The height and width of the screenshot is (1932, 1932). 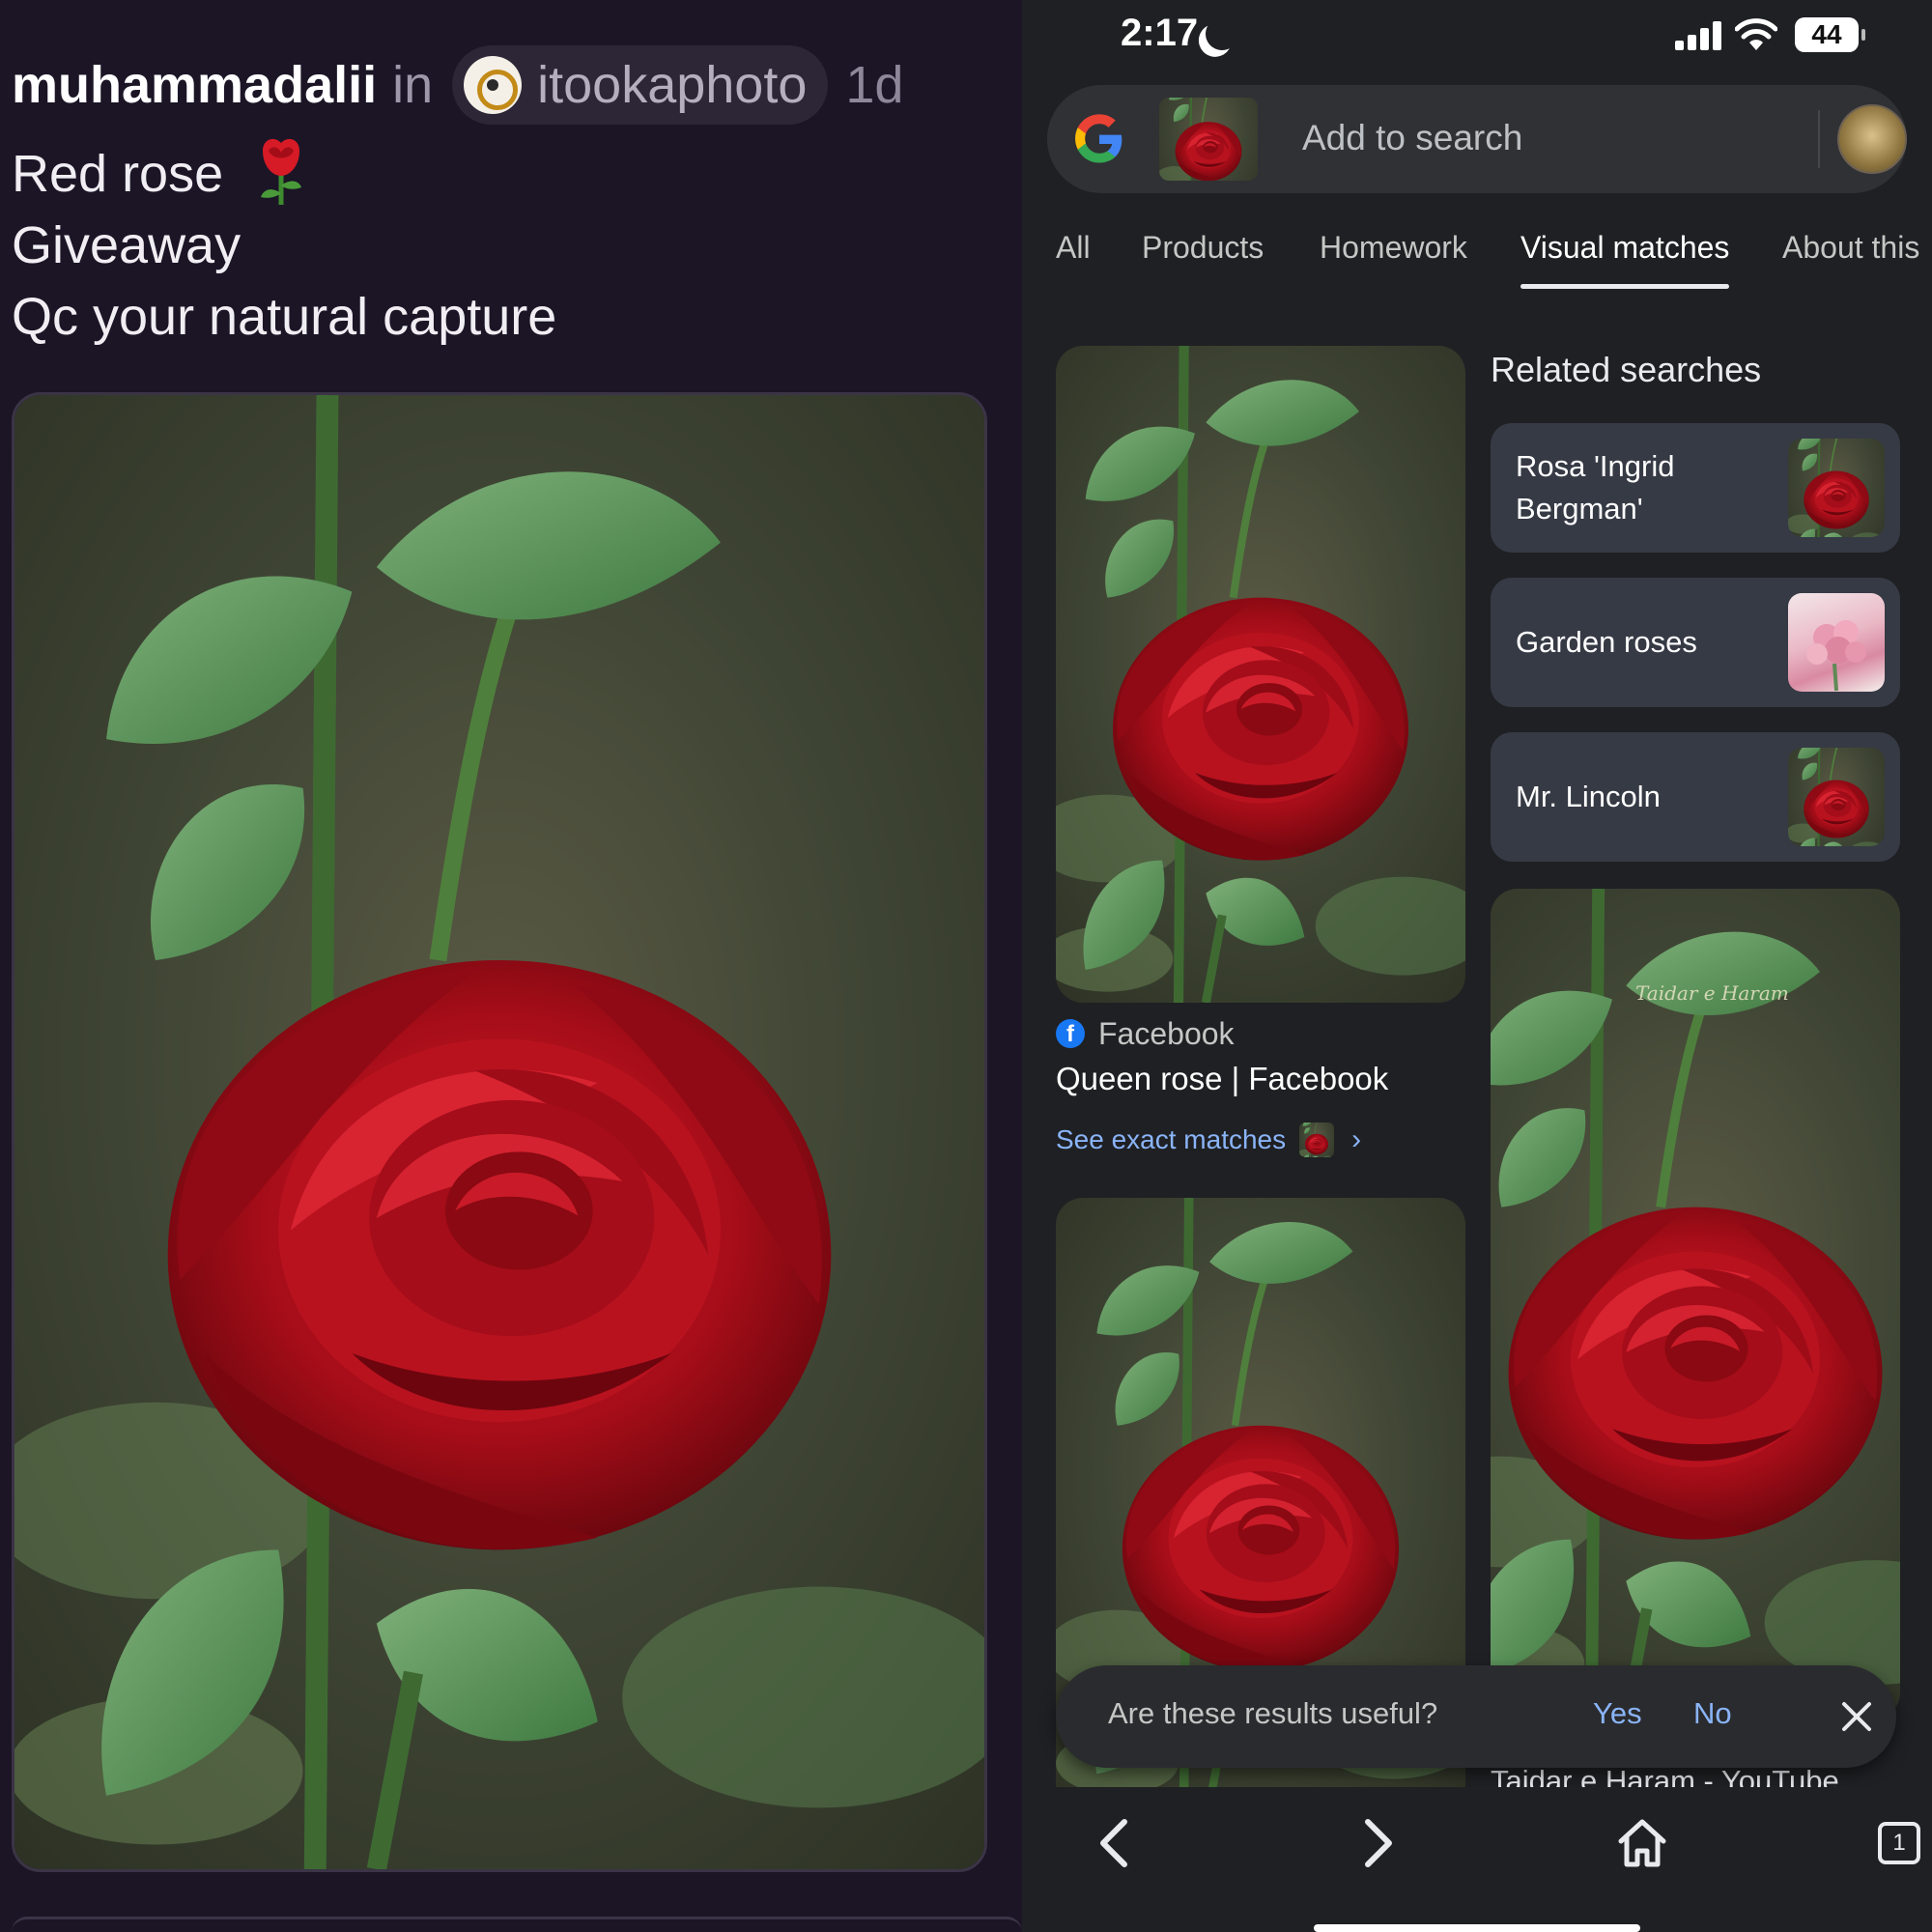 I want to click on feedback-no-button: No, so click(x=1712, y=1713).